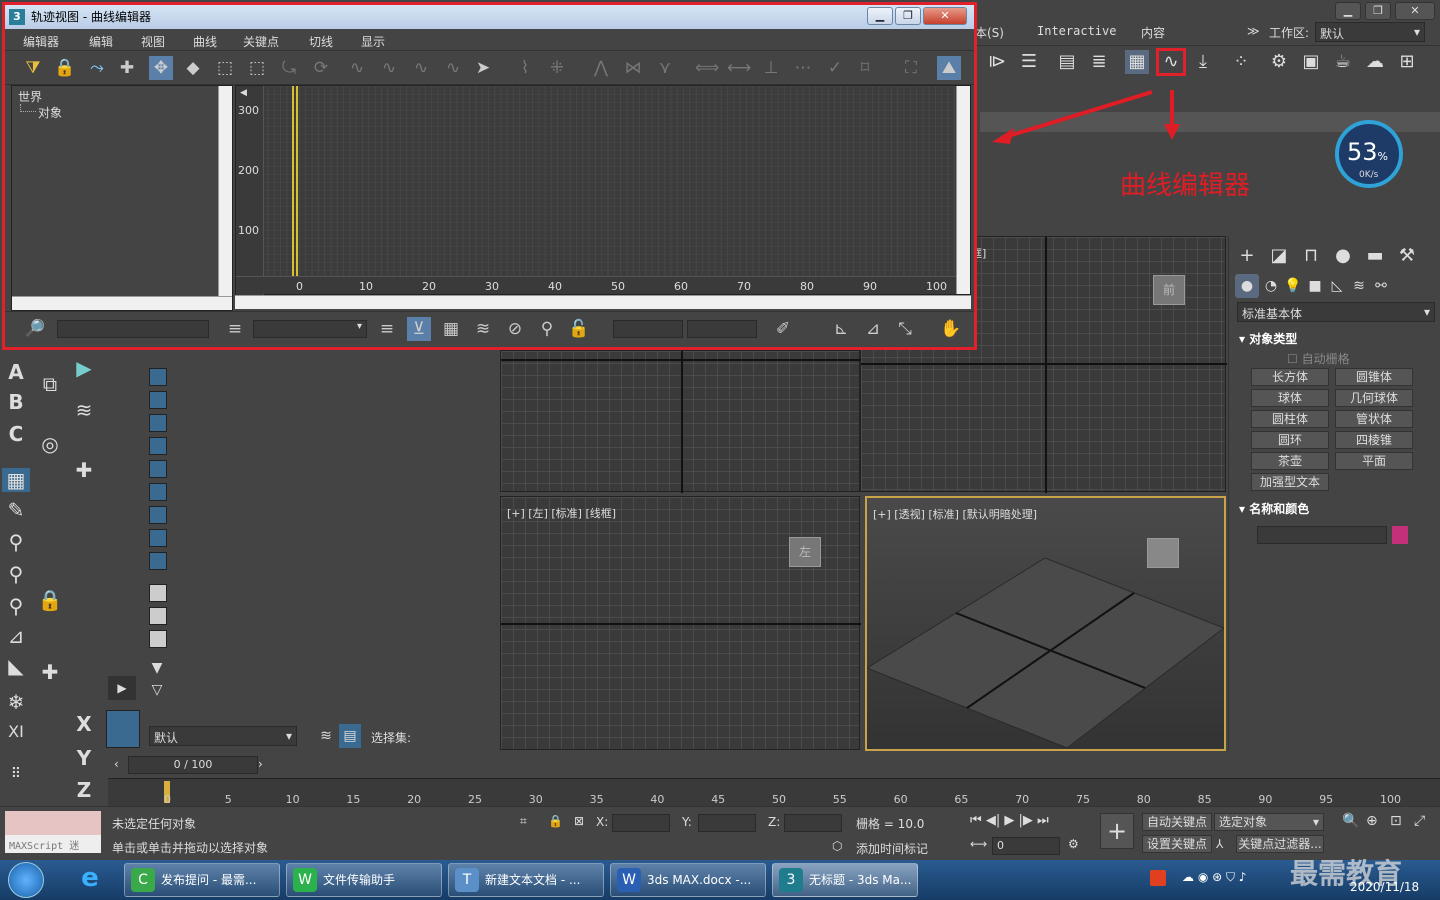 The width and height of the screenshot is (1440, 900). What do you see at coordinates (774, 766) in the screenshot?
I see `time-slider: ‹ 0 / 100 ›` at bounding box center [774, 766].